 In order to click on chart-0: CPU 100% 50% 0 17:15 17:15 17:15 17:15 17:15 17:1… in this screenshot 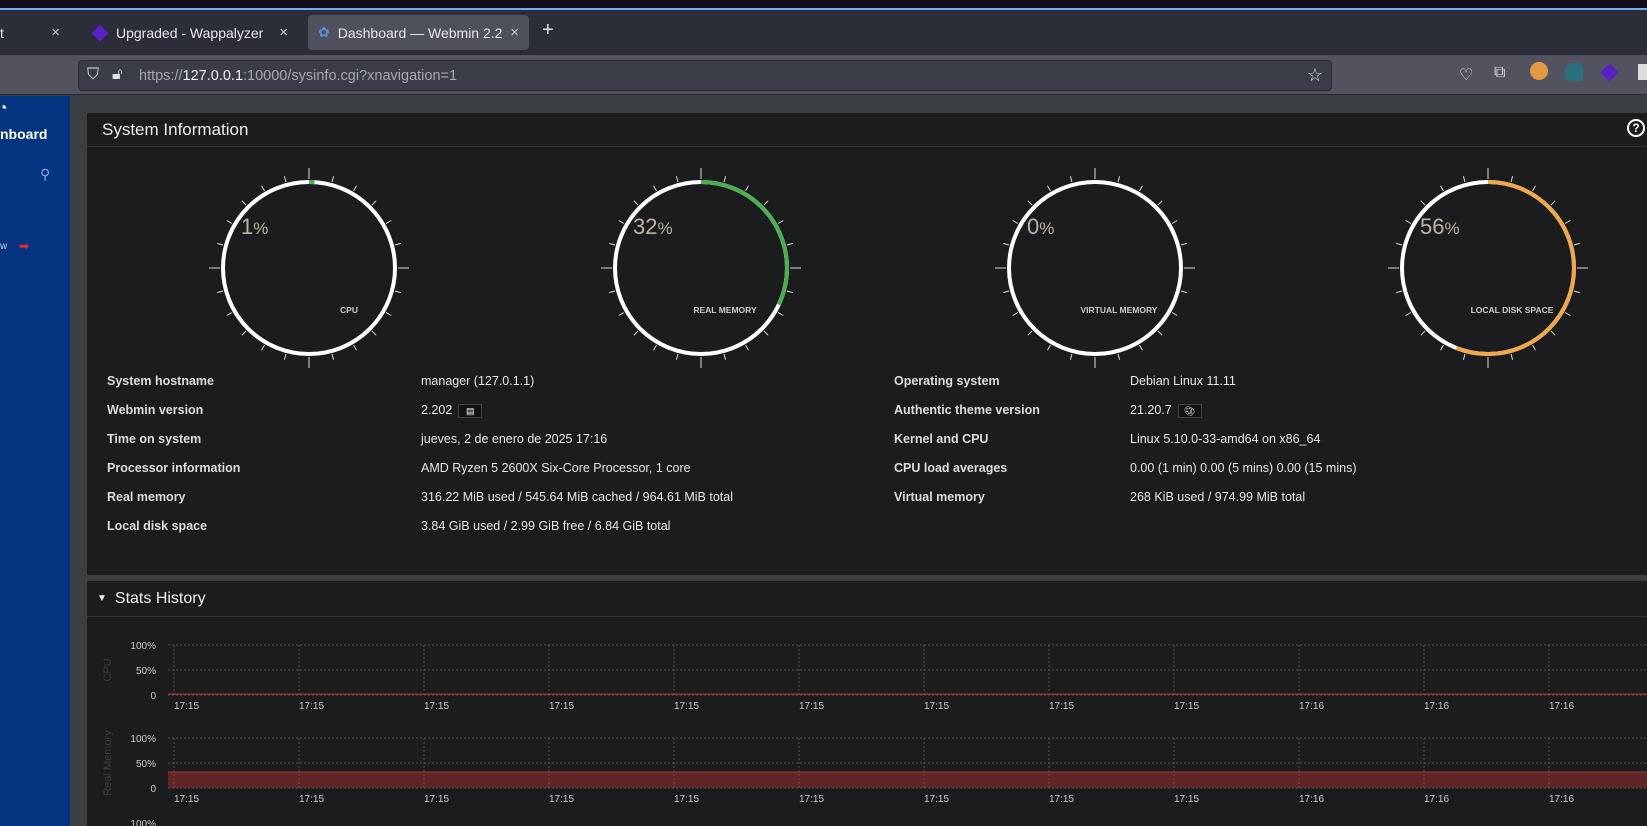, I will do `click(874, 676)`.